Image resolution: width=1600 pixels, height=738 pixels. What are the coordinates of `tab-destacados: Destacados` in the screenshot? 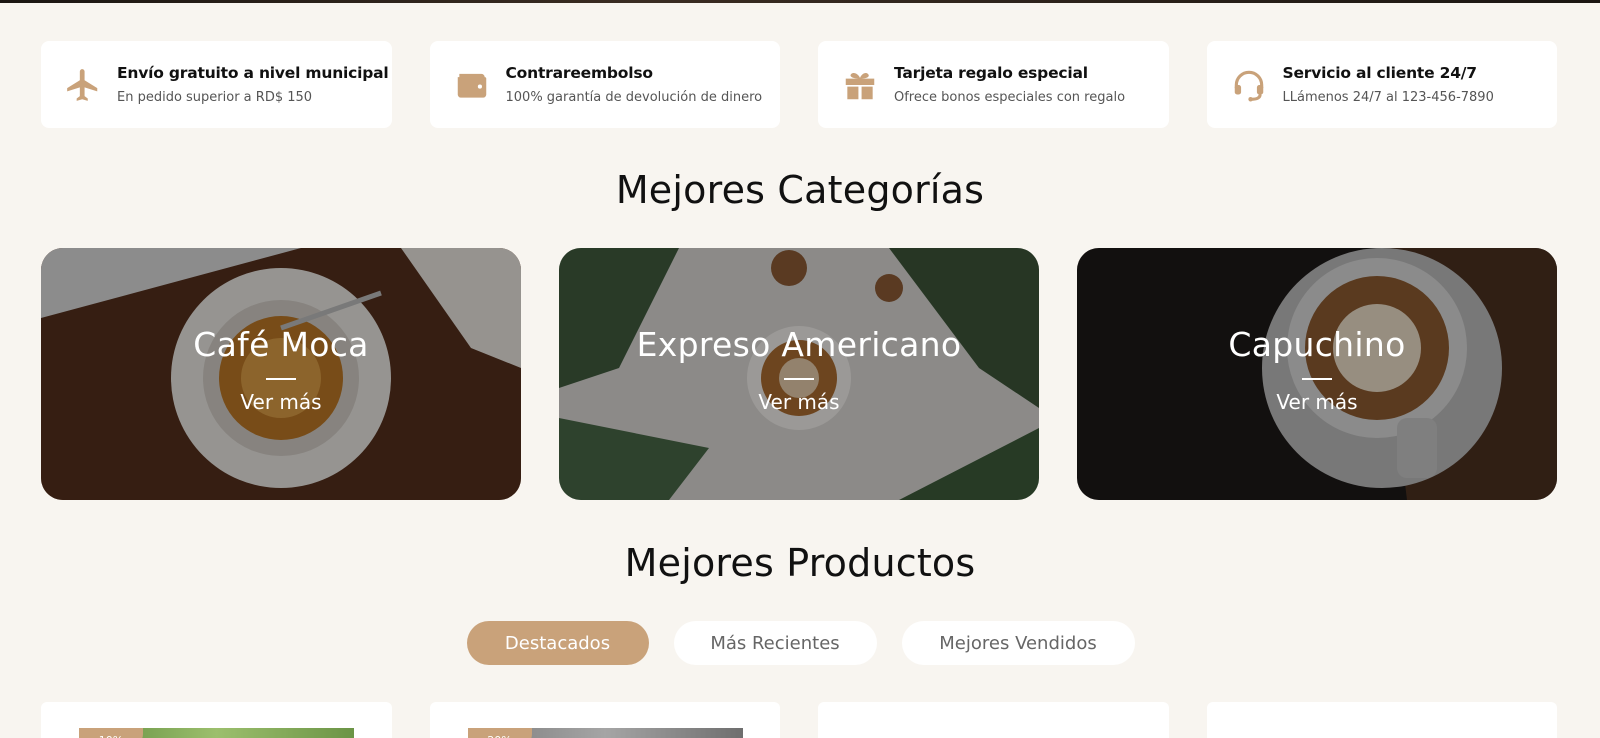 It's located at (557, 643).